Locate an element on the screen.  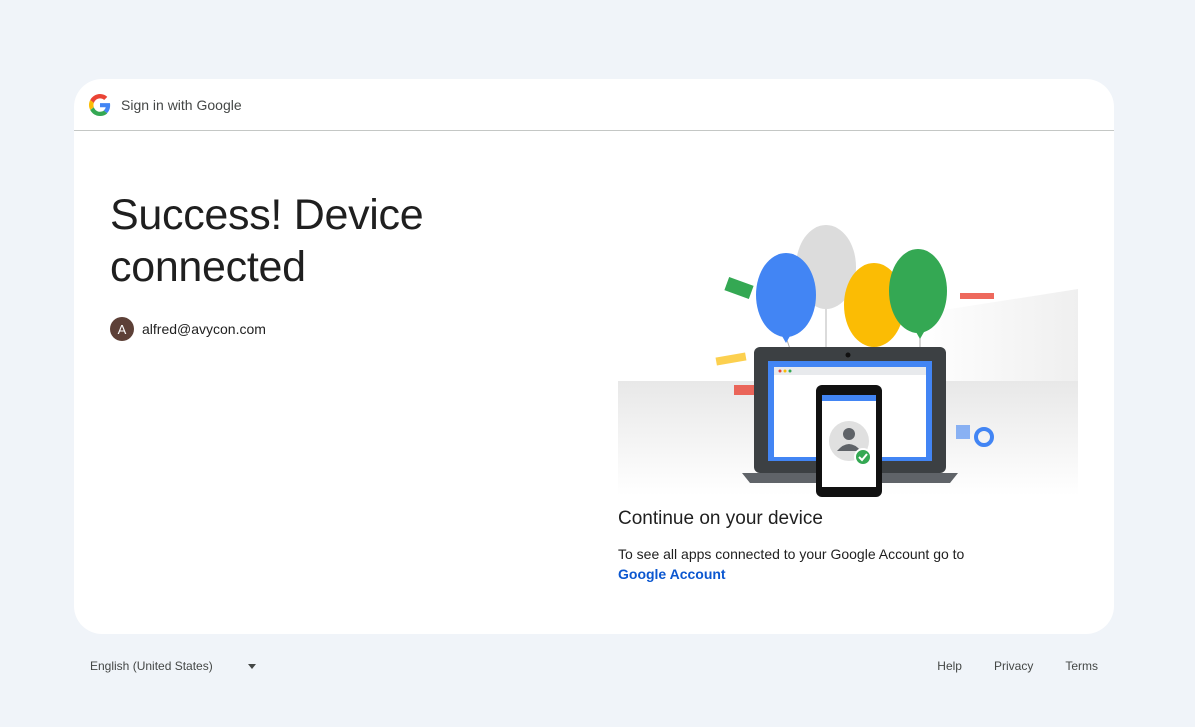
device-connected-illustration is located at coordinates (848, 361).